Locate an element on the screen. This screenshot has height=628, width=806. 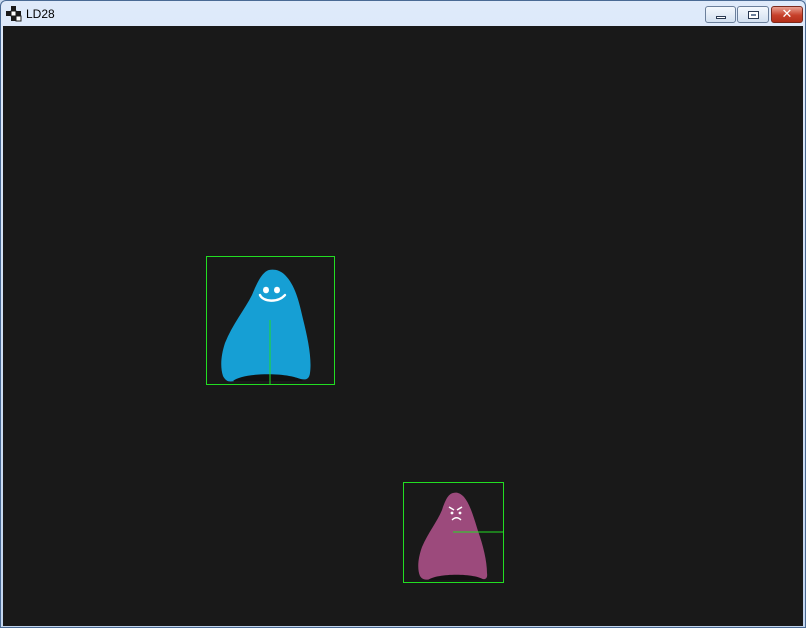
enemy-ghost is located at coordinates (460, 536).